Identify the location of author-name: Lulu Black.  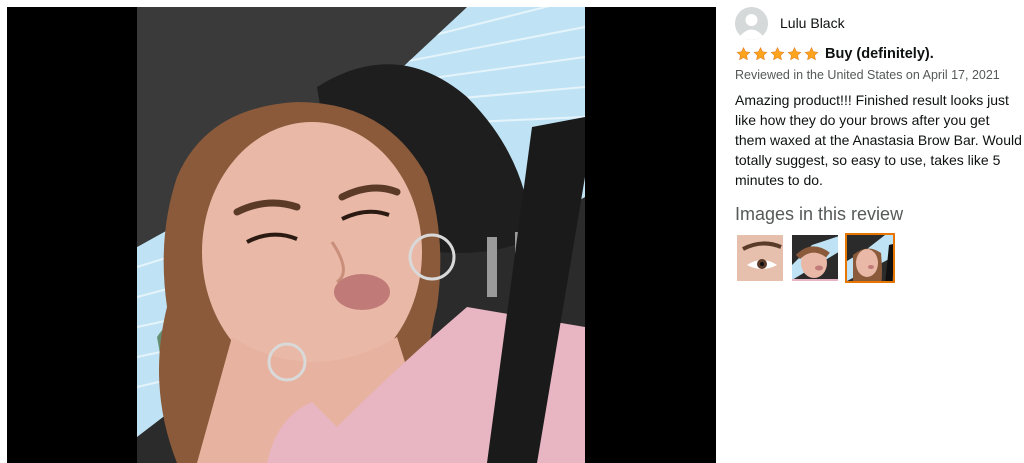
(812, 23).